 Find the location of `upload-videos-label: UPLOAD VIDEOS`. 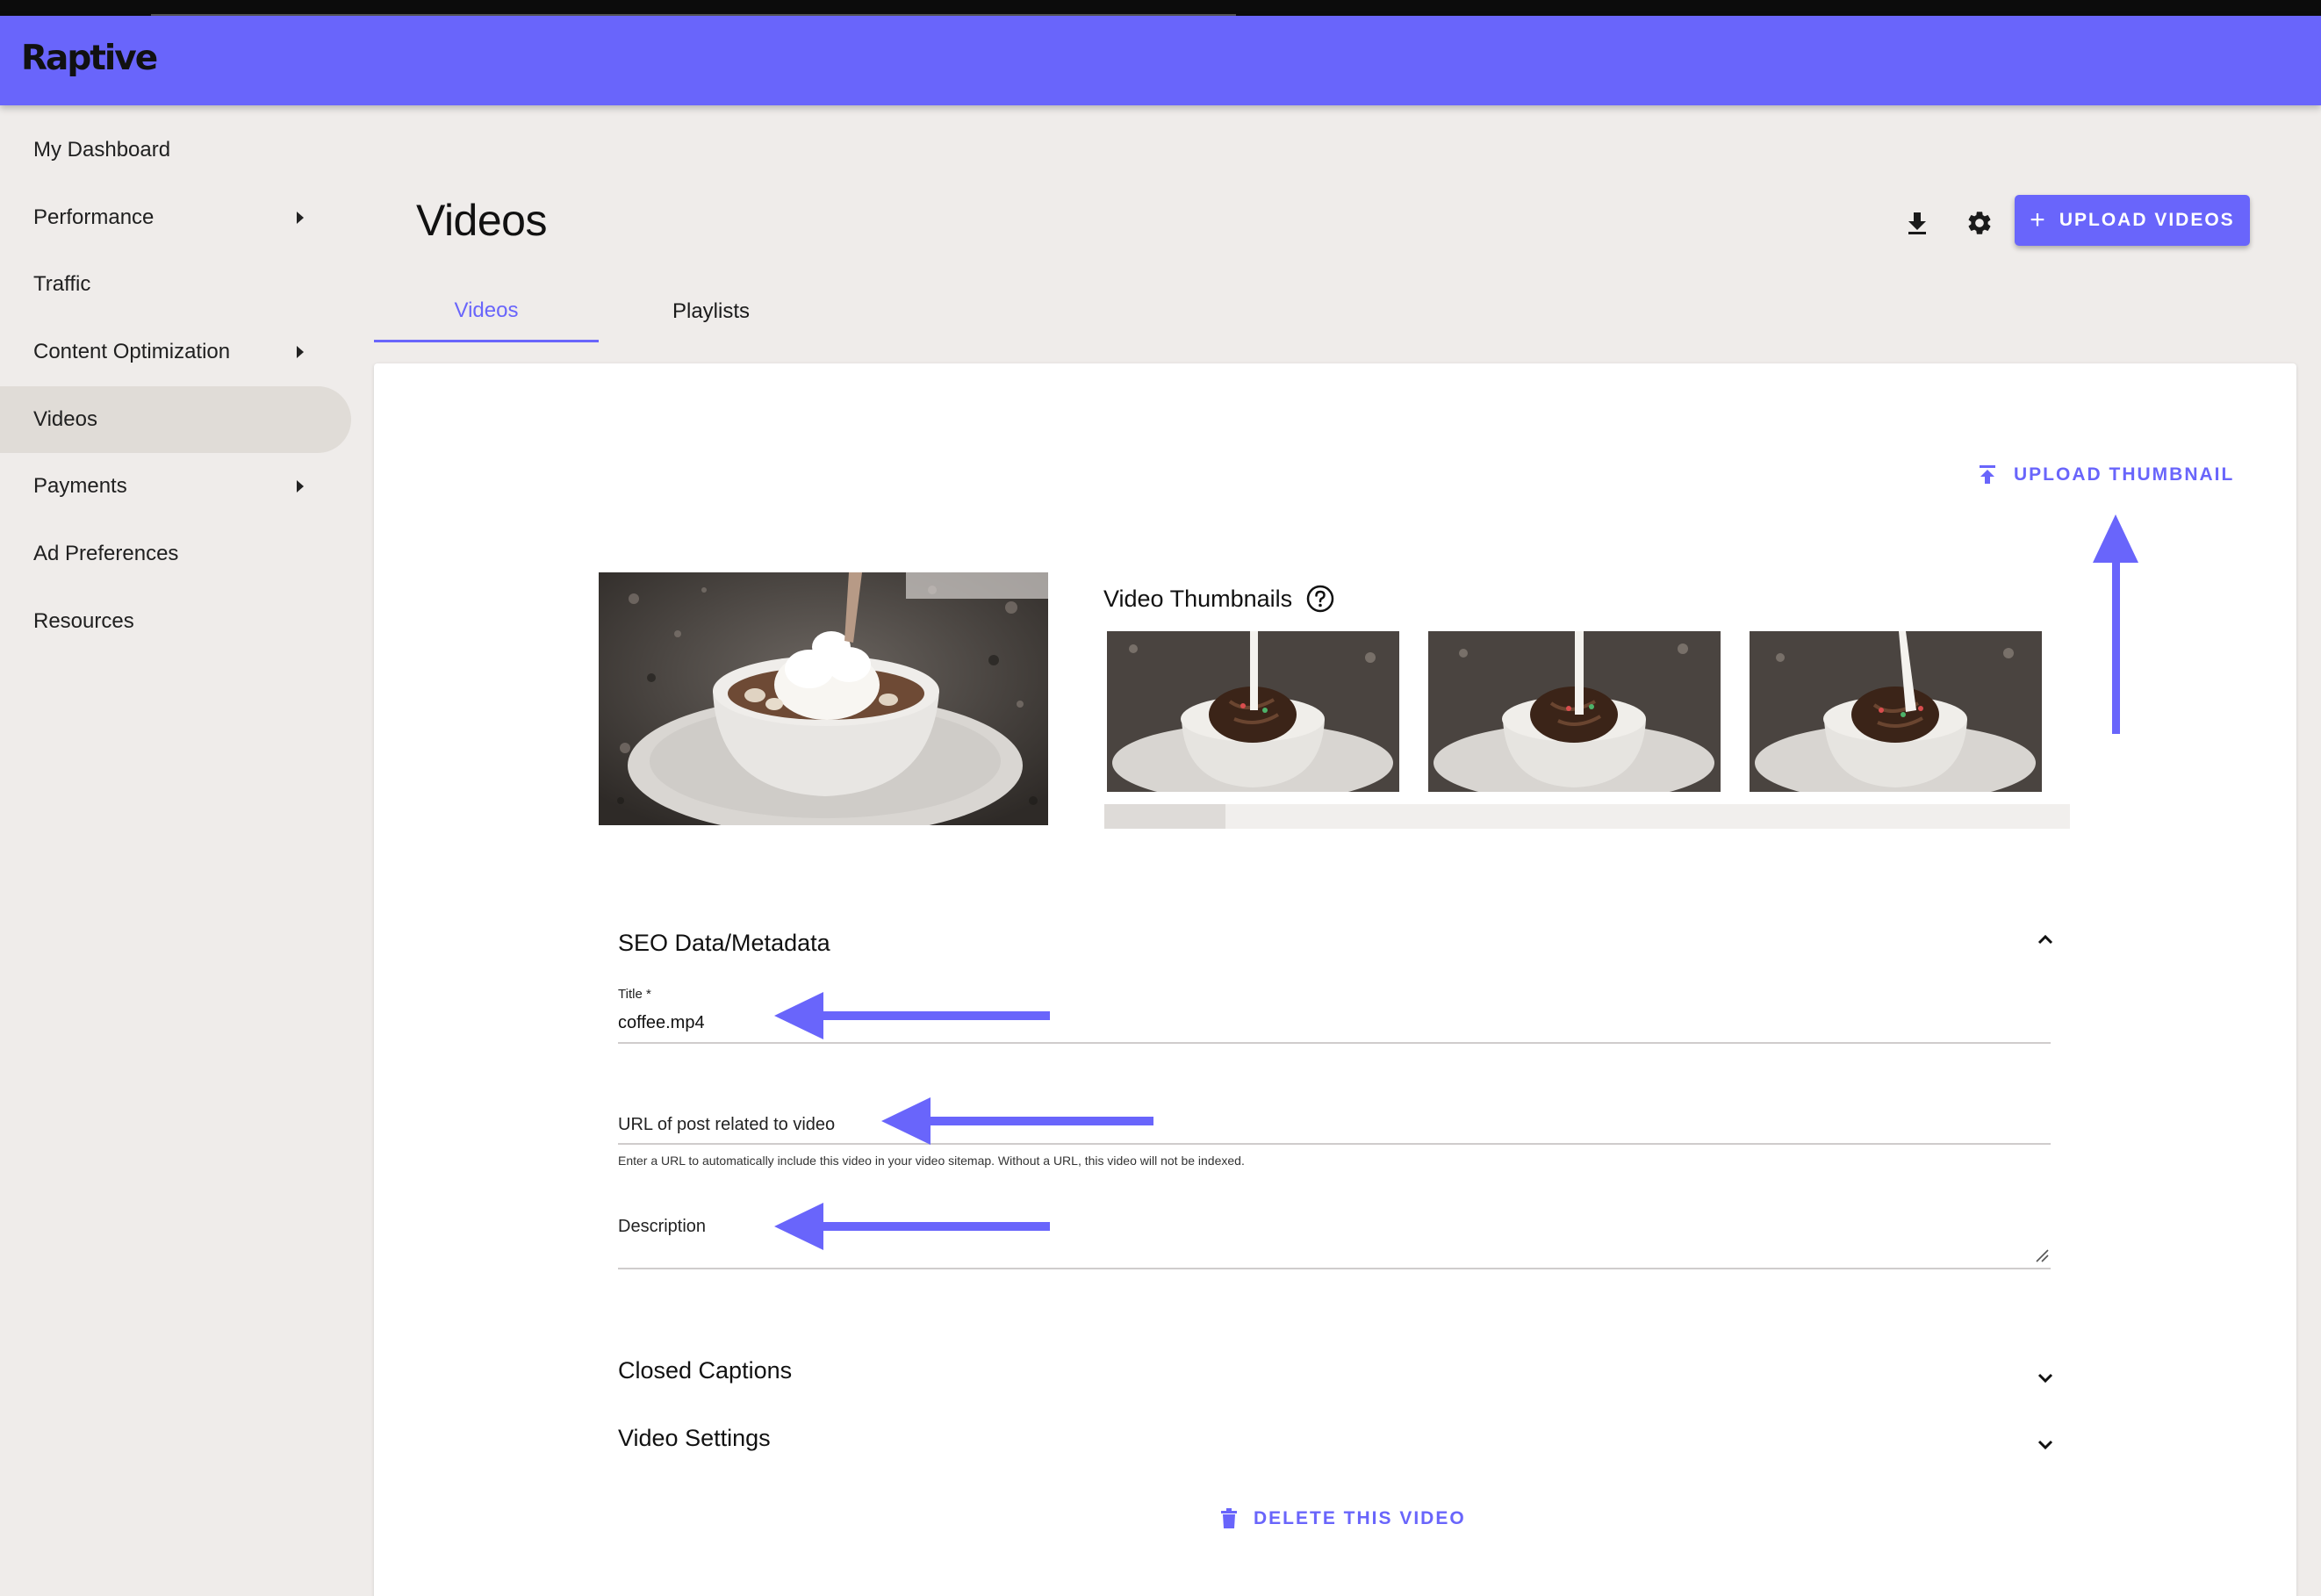

upload-videos-label: UPLOAD VIDEOS is located at coordinates (2147, 220).